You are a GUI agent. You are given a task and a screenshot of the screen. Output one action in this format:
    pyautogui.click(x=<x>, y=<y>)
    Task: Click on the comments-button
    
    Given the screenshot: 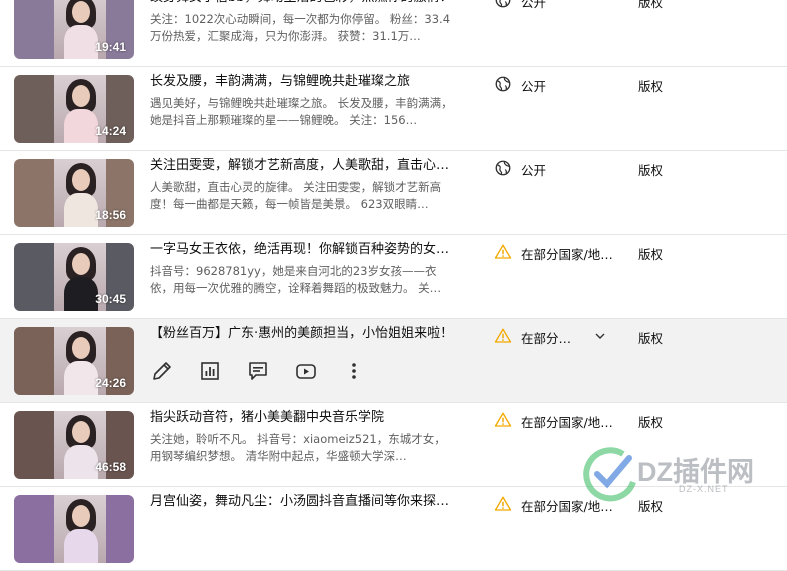 What is the action you would take?
    pyautogui.click(x=258, y=371)
    